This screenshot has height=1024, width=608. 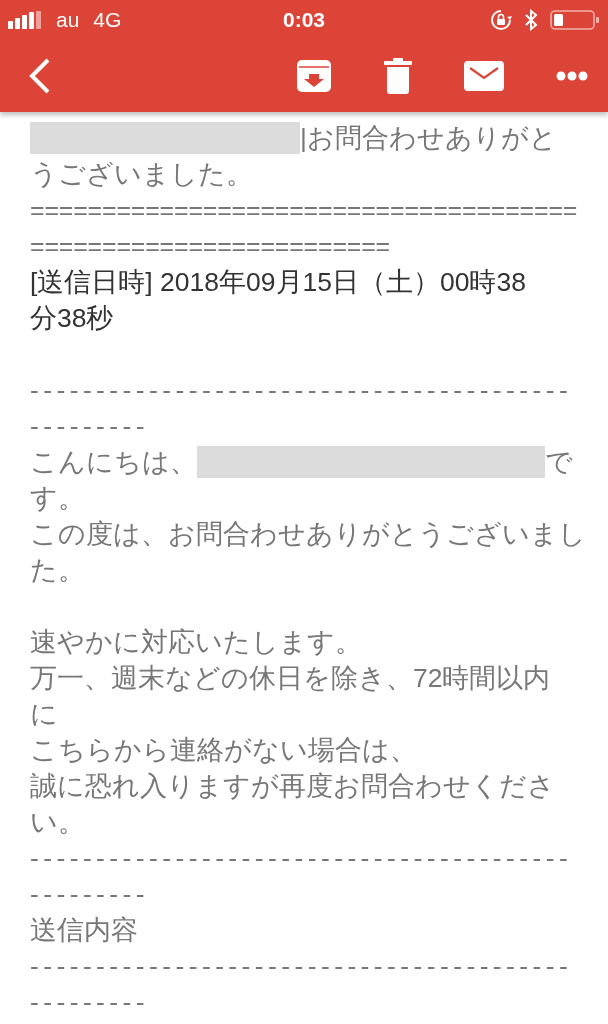 I want to click on message-text: |お問合わせありがと, so click(x=428, y=138).